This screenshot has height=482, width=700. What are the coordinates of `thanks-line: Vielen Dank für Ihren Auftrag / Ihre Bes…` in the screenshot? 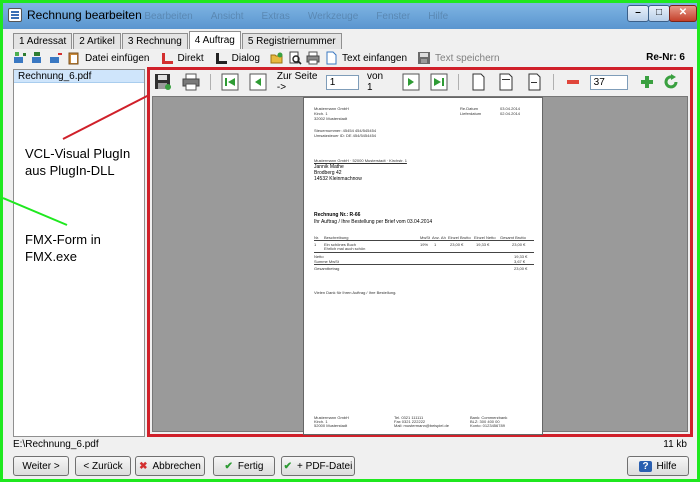 It's located at (355, 292).